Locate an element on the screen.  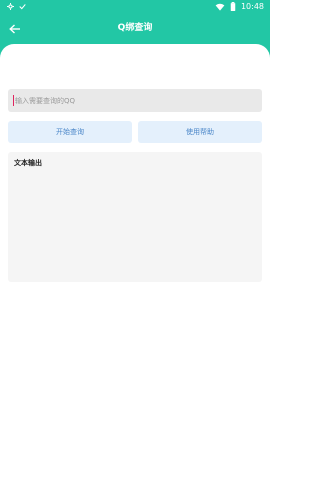
status-time: 10:48 is located at coordinates (252, 6).